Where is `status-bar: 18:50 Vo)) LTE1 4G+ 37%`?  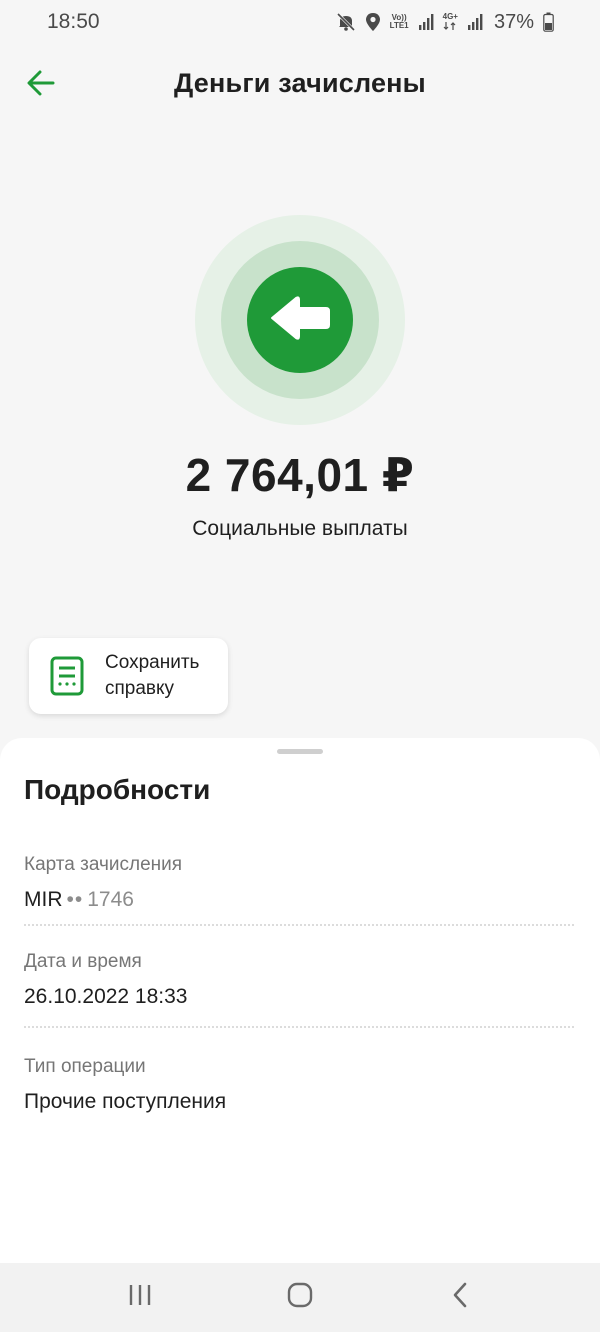 status-bar: 18:50 Vo)) LTE1 4G+ 37% is located at coordinates (300, 22).